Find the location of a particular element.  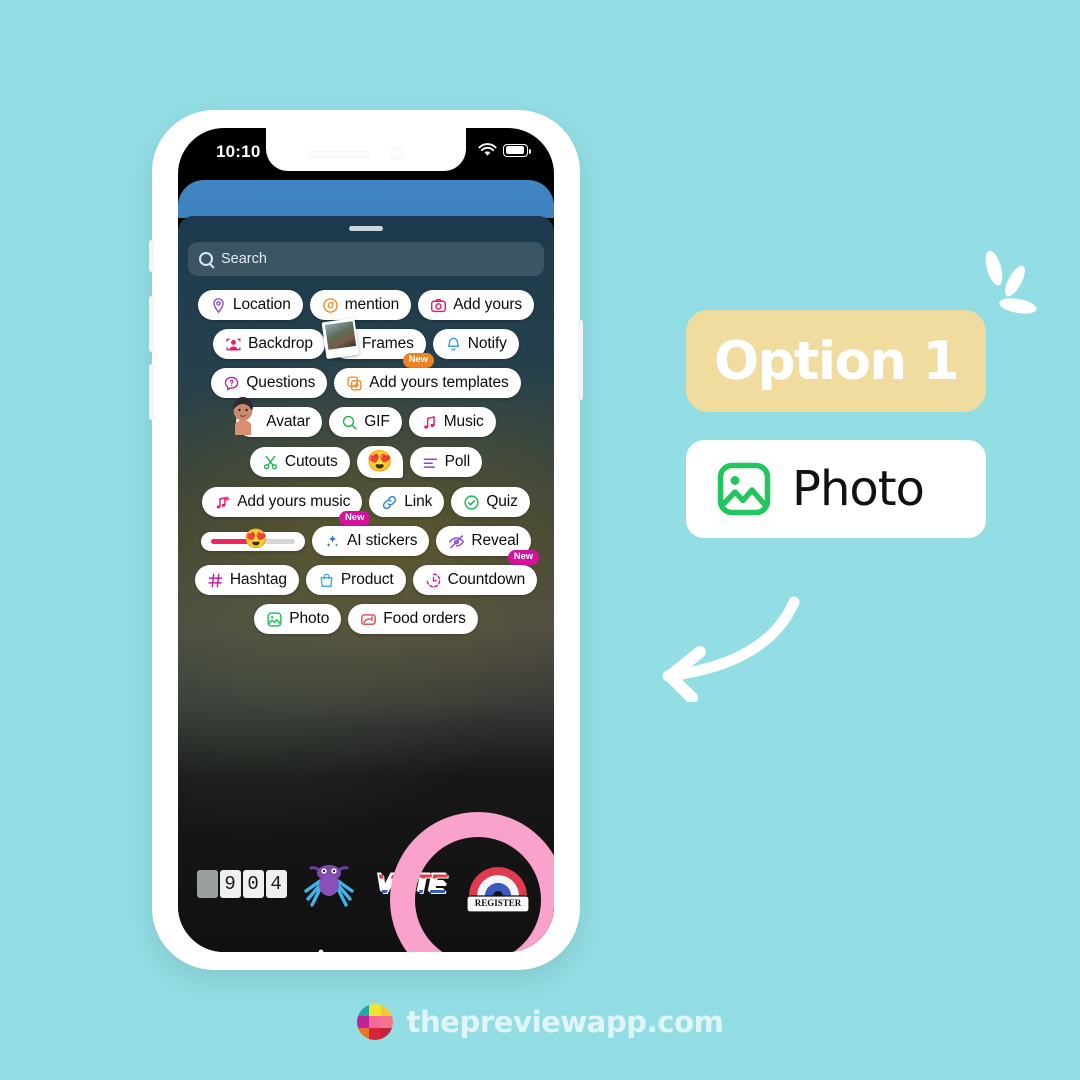

sticker-button-hashtag: Hashtag is located at coordinates (246, 580).